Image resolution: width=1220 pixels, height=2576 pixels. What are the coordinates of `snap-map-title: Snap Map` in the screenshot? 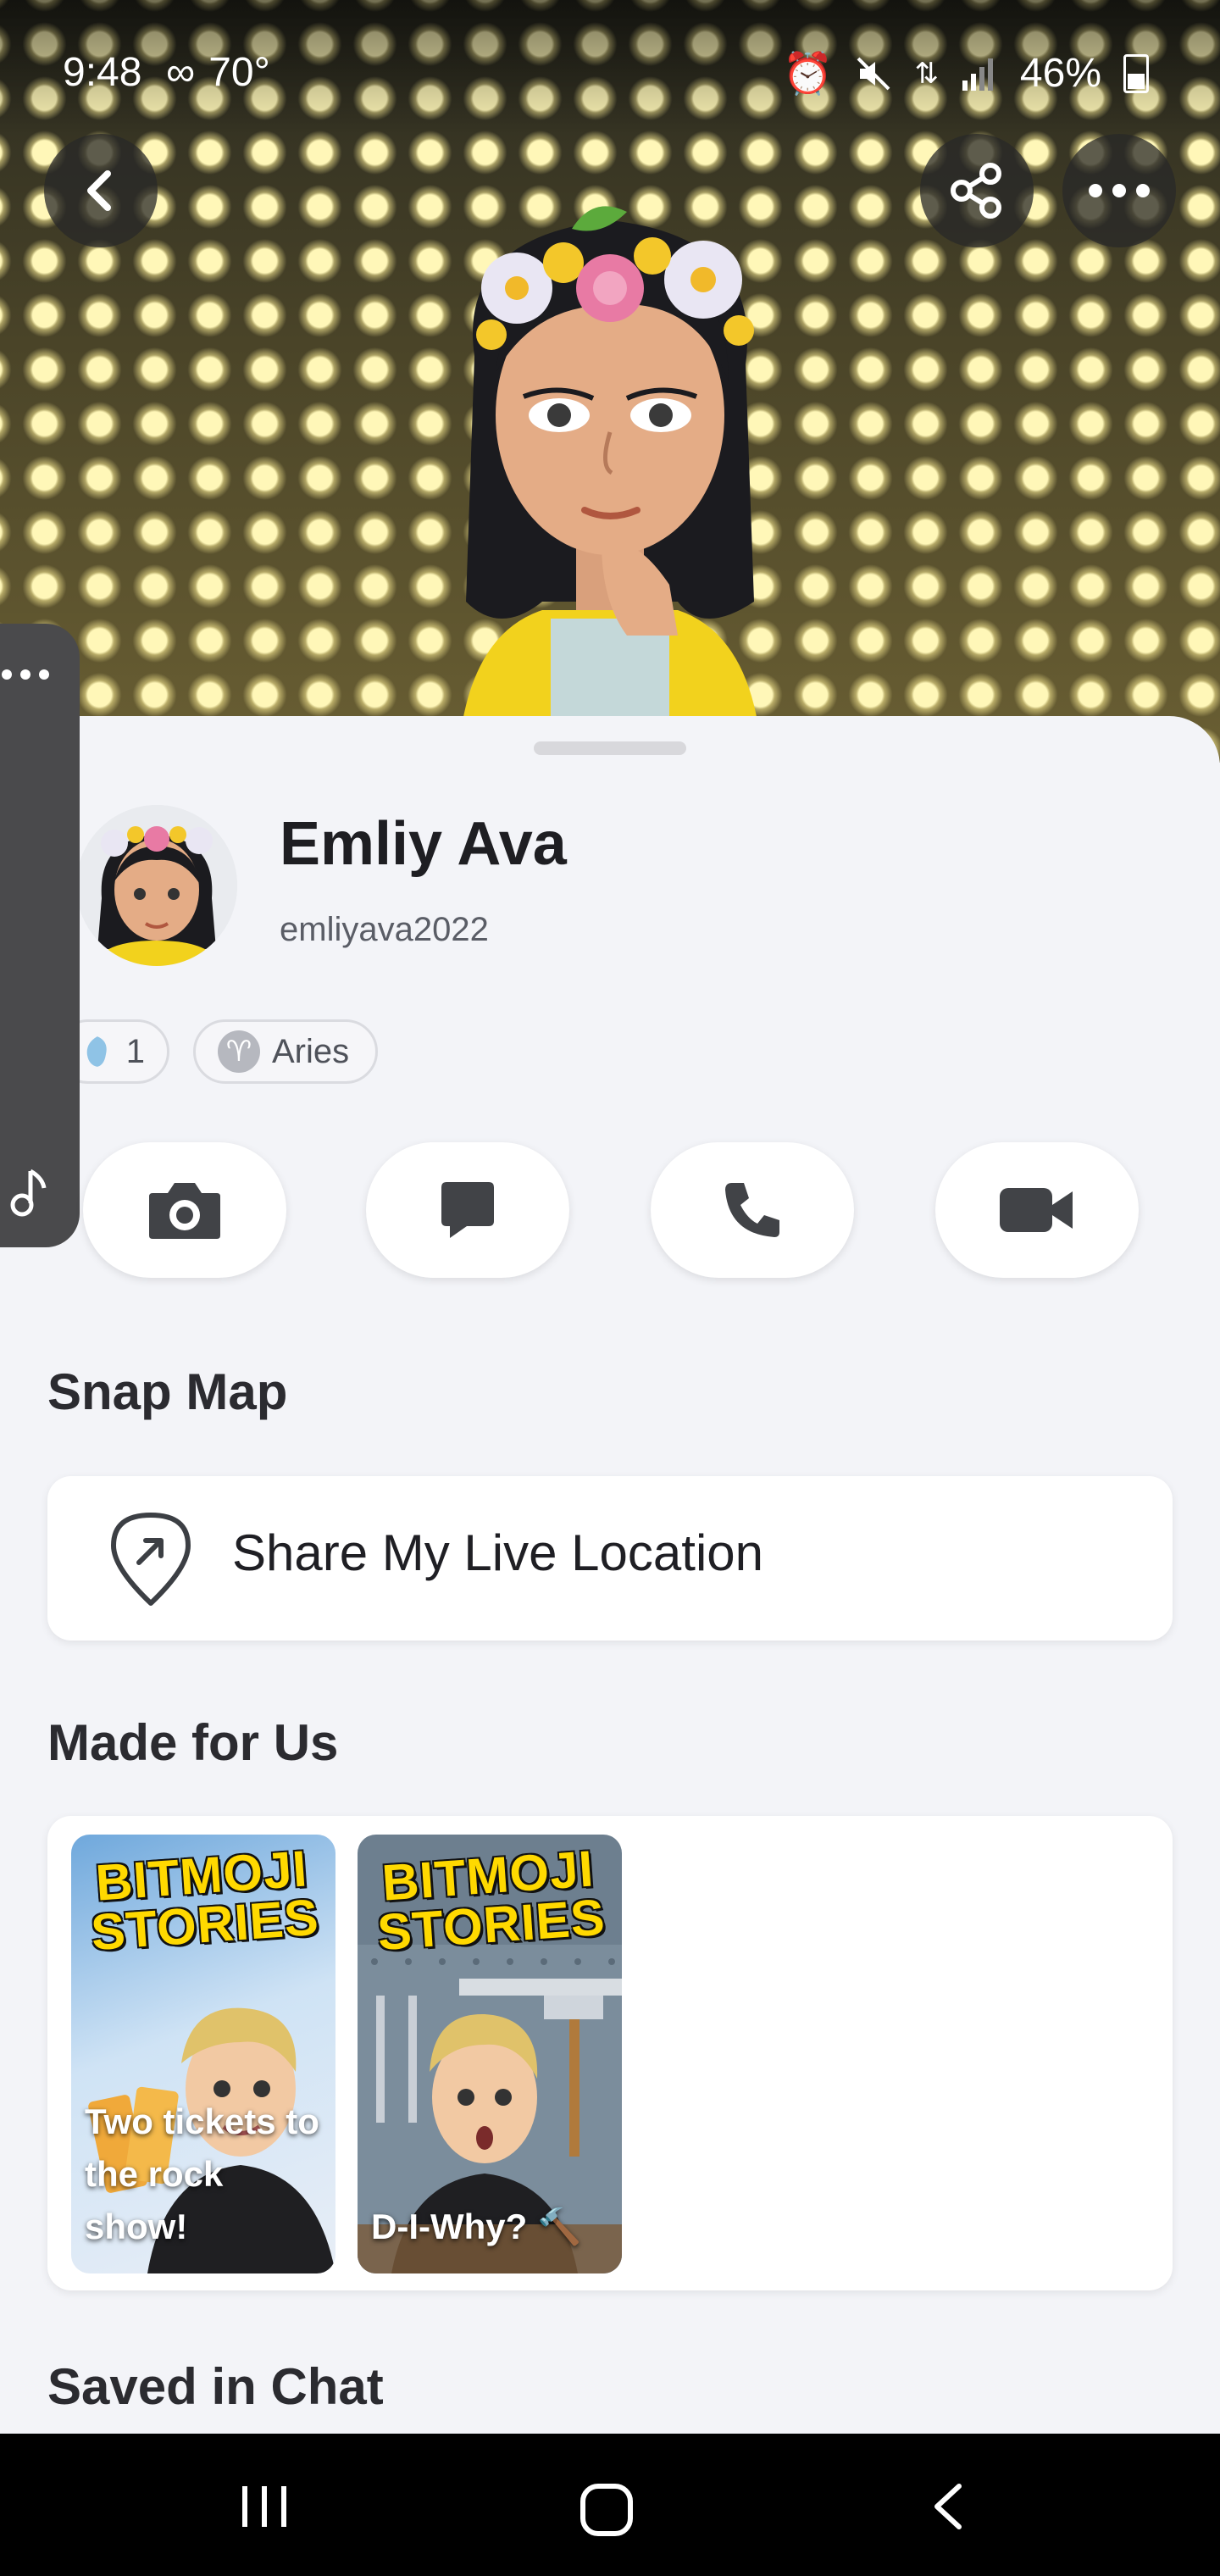 It's located at (167, 1391).